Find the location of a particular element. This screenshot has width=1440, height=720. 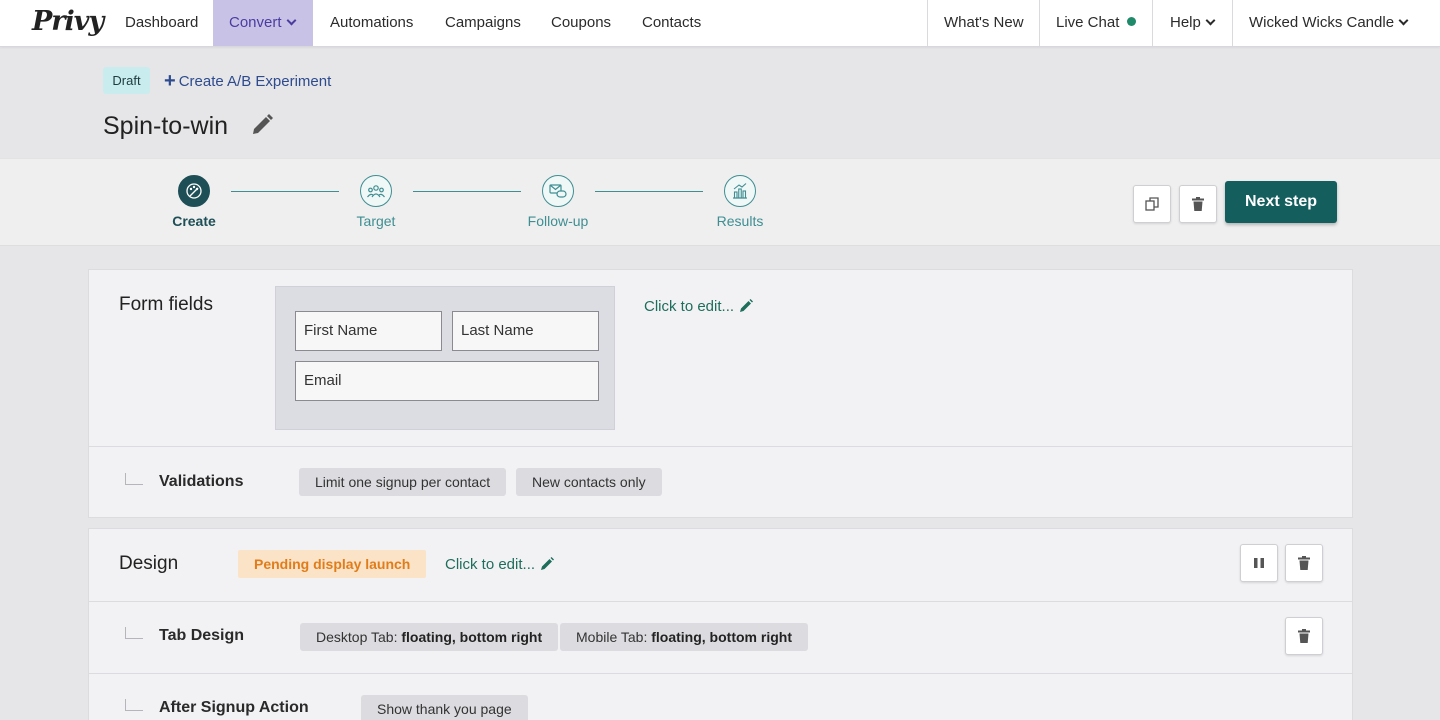

chip-prefix: Mobile Tab: is located at coordinates (612, 637).